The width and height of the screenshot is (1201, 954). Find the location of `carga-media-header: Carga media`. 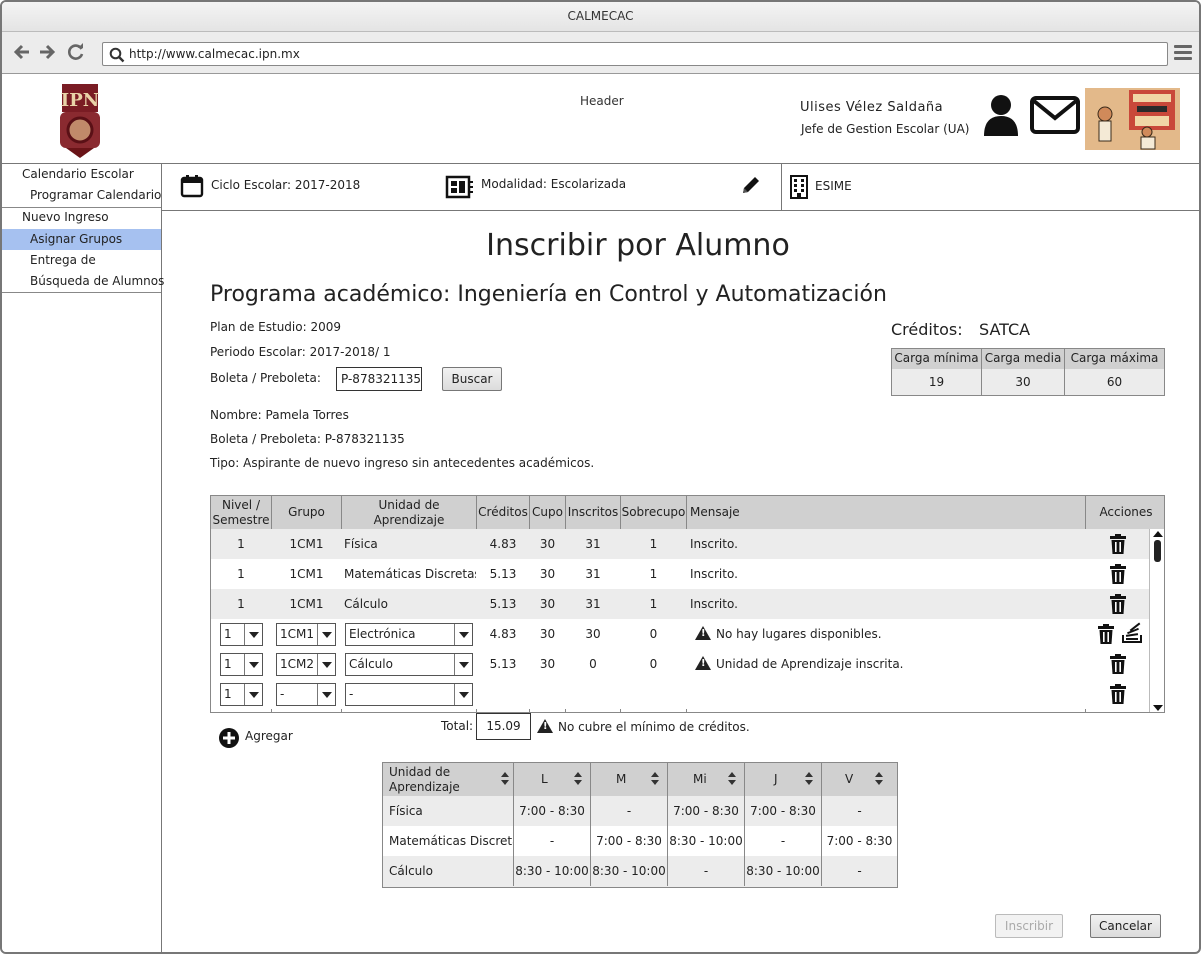

carga-media-header: Carga media is located at coordinates (1023, 359).